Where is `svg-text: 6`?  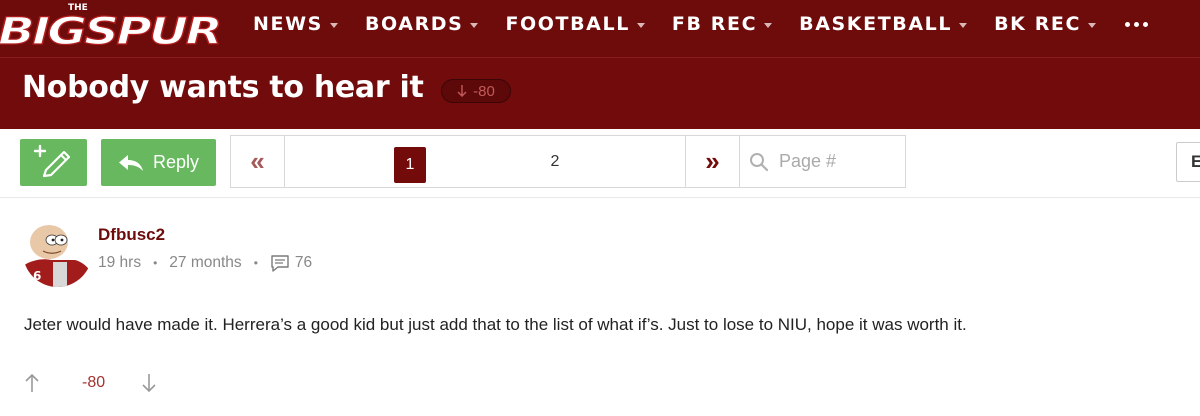
svg-text: 6 is located at coordinates (37, 276).